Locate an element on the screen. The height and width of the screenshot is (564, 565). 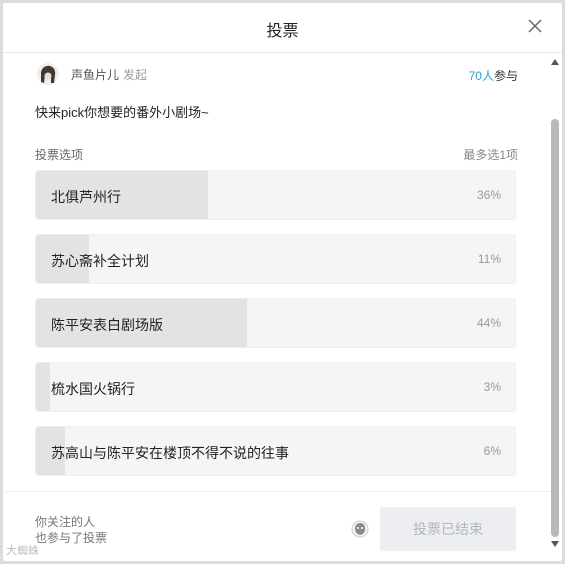
option-label: 陈平安表白剧场版 is located at coordinates (107, 325).